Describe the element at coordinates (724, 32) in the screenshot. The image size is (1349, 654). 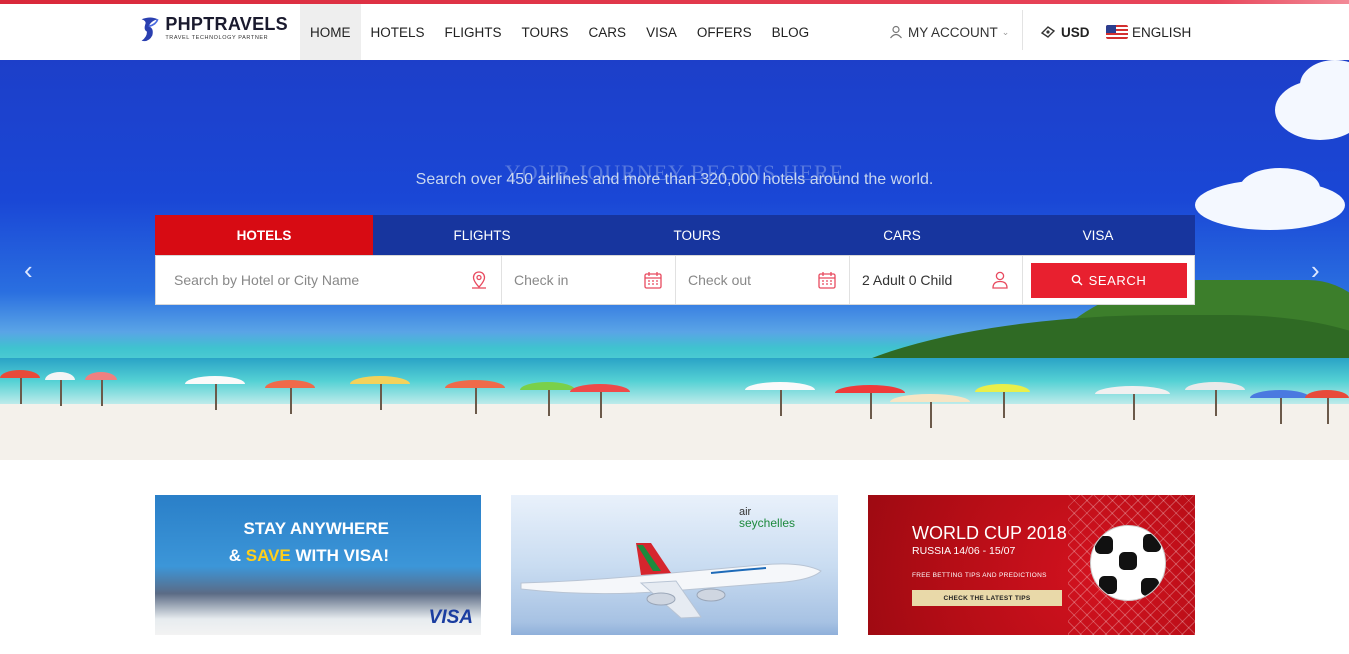
I see `nav-offers: OFFERS` at that location.